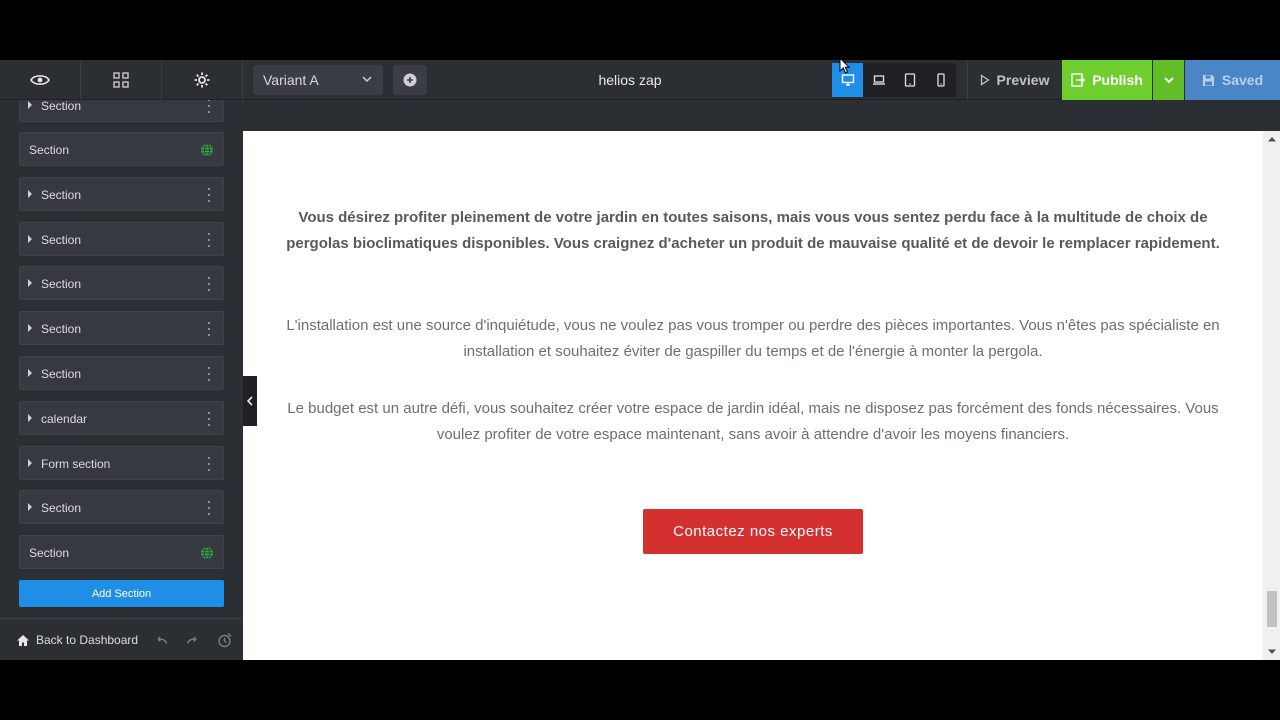 This screenshot has height=720, width=1280. I want to click on publish-button: Publish, so click(1107, 80).